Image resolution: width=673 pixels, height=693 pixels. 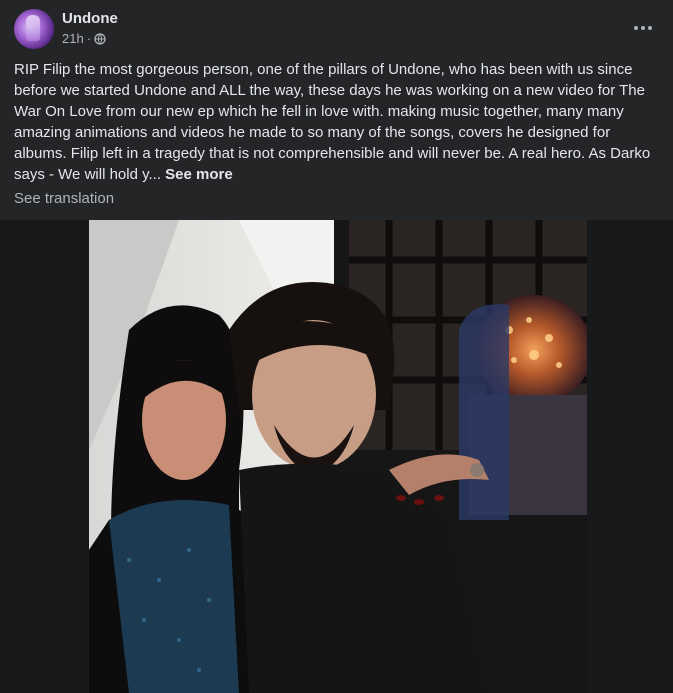 I want to click on globe-icon, so click(x=100, y=38).